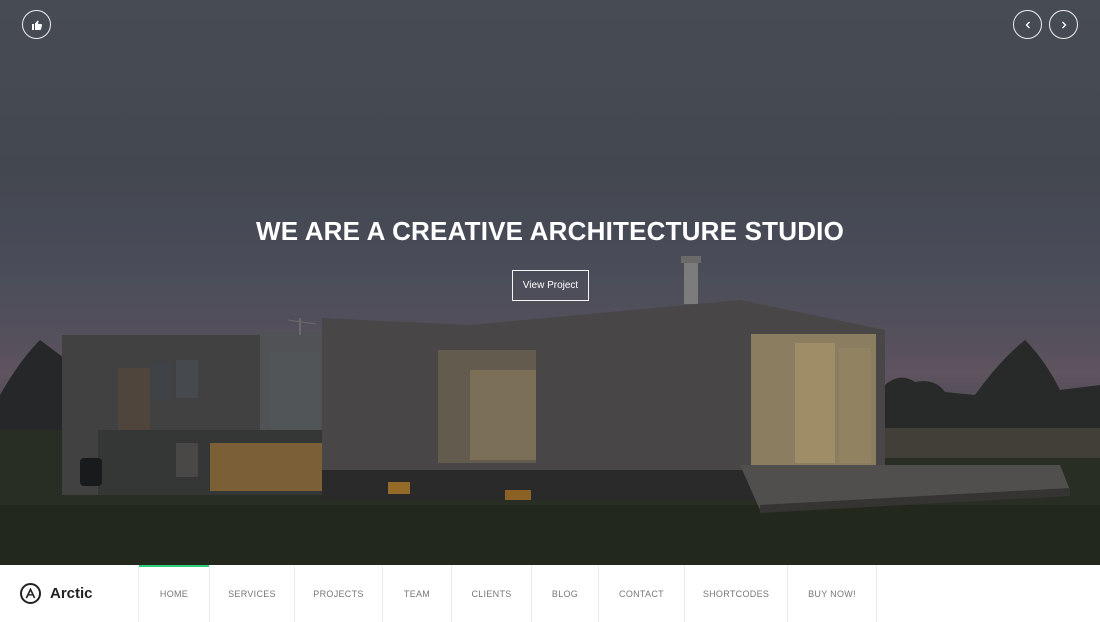 This screenshot has width=1100, height=622. Describe the element at coordinates (565, 593) in the screenshot. I see `nav-item-blog: BLOG` at that location.